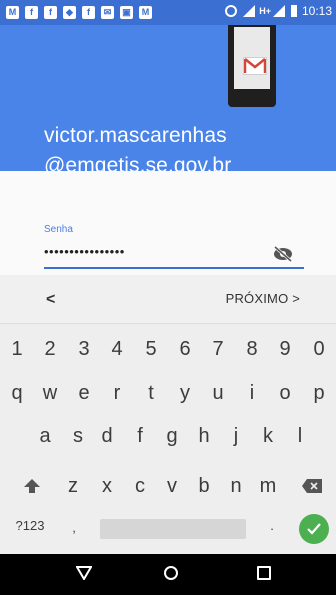  I want to click on alarm-icon, so click(231, 11).